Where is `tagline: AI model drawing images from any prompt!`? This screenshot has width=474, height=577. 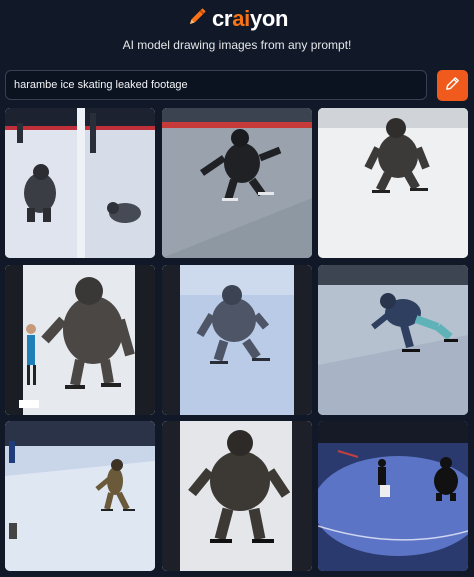 tagline: AI model drawing images from any prompt! is located at coordinates (237, 45).